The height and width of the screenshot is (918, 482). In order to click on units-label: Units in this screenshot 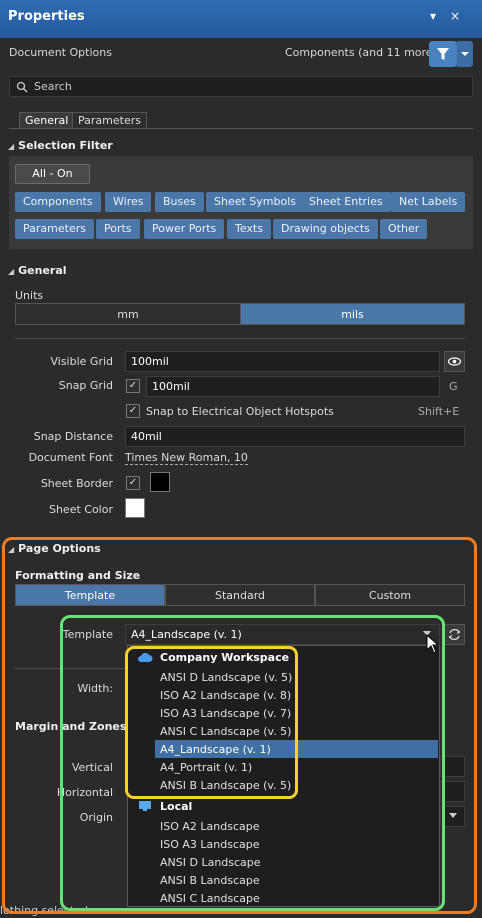, I will do `click(29, 295)`.